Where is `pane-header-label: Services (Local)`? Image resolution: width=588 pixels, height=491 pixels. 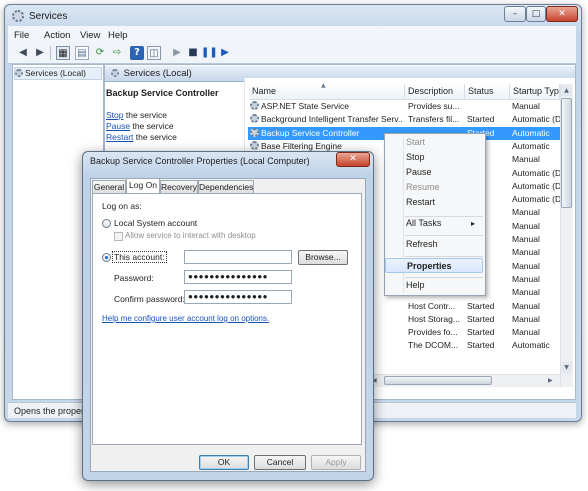 pane-header-label: Services (Local) is located at coordinates (157, 73).